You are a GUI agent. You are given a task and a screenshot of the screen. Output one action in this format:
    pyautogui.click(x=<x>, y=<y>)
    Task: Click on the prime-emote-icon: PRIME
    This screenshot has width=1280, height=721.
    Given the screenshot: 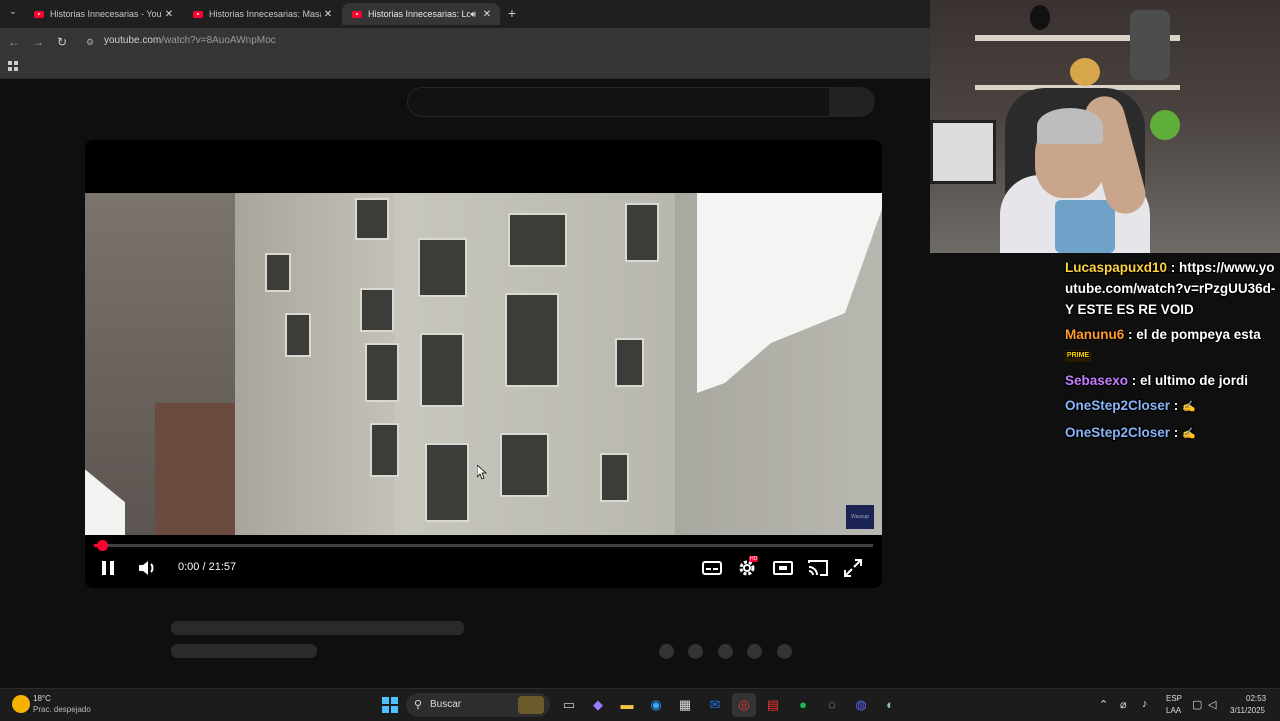 What is the action you would take?
    pyautogui.click(x=1078, y=356)
    